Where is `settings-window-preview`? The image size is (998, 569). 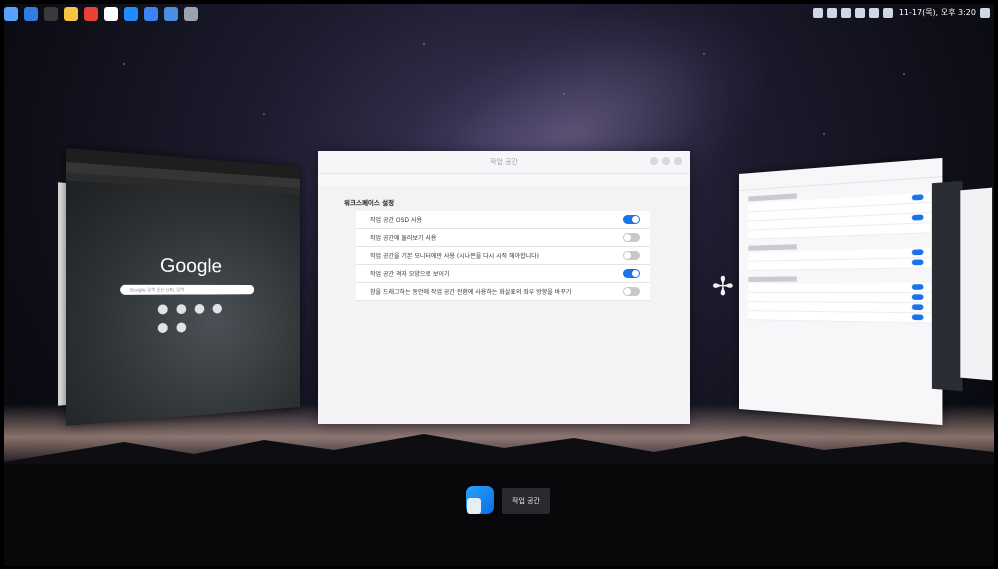 settings-window-preview is located at coordinates (841, 291).